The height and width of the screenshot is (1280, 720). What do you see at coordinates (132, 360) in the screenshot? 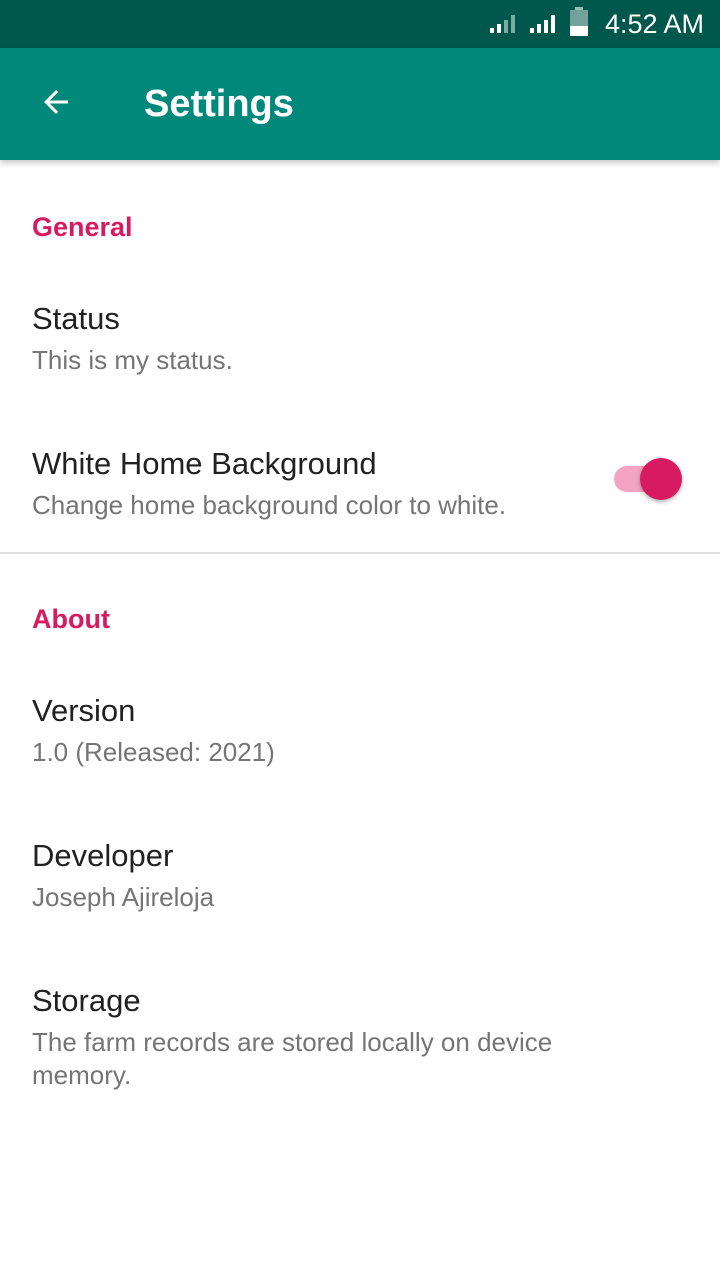
I see `pref-status-summary: This is my status.` at bounding box center [132, 360].